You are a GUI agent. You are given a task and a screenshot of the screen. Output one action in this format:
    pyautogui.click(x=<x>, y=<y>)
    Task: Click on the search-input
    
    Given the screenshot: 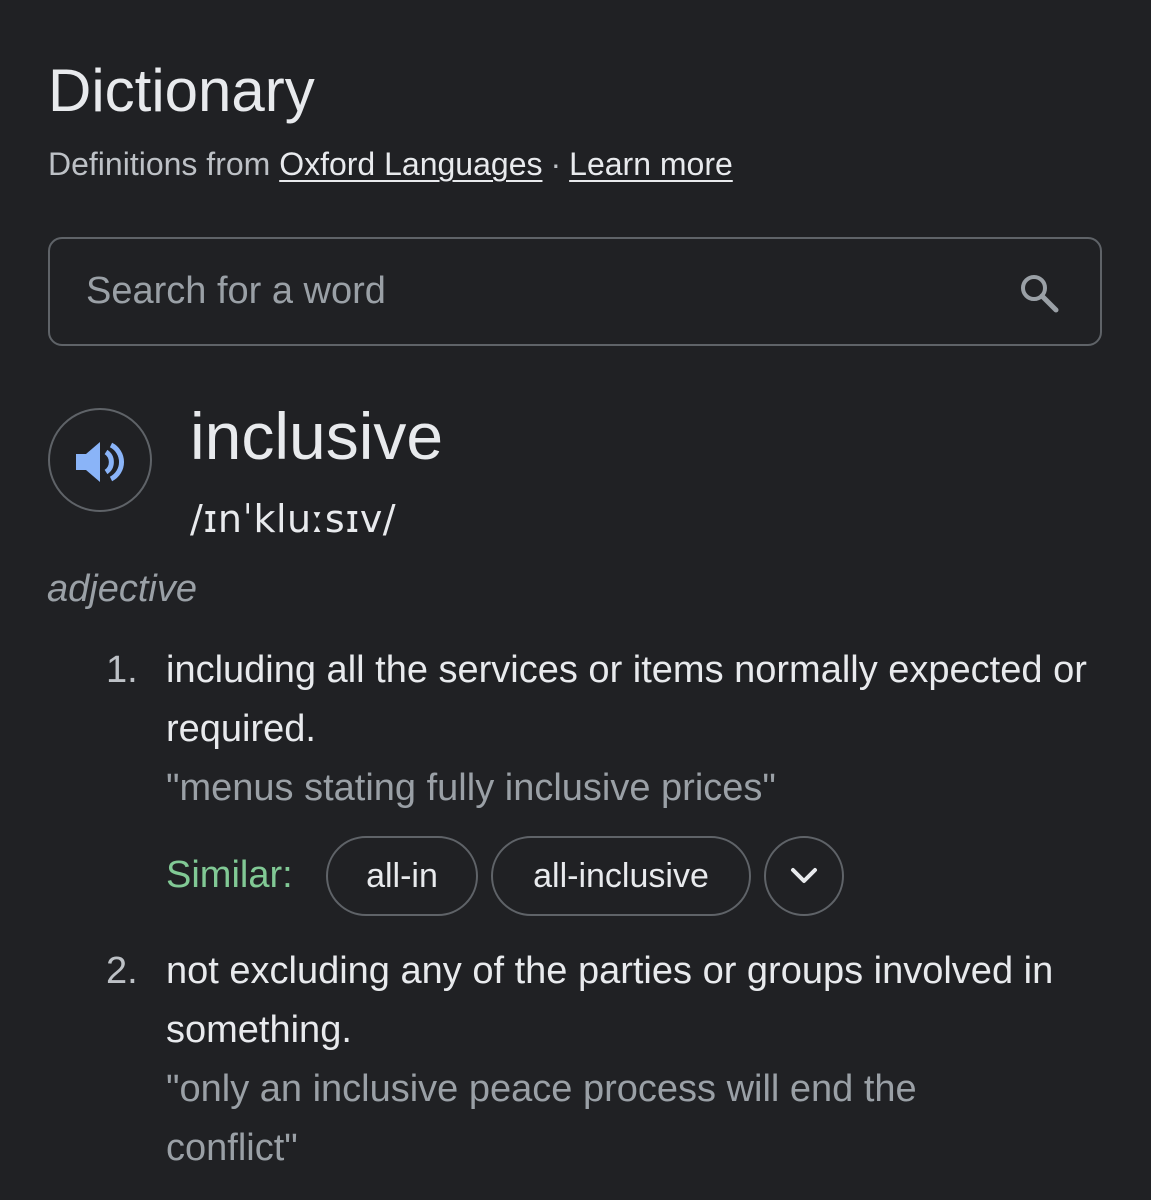 What is the action you would take?
    pyautogui.click(x=536, y=291)
    